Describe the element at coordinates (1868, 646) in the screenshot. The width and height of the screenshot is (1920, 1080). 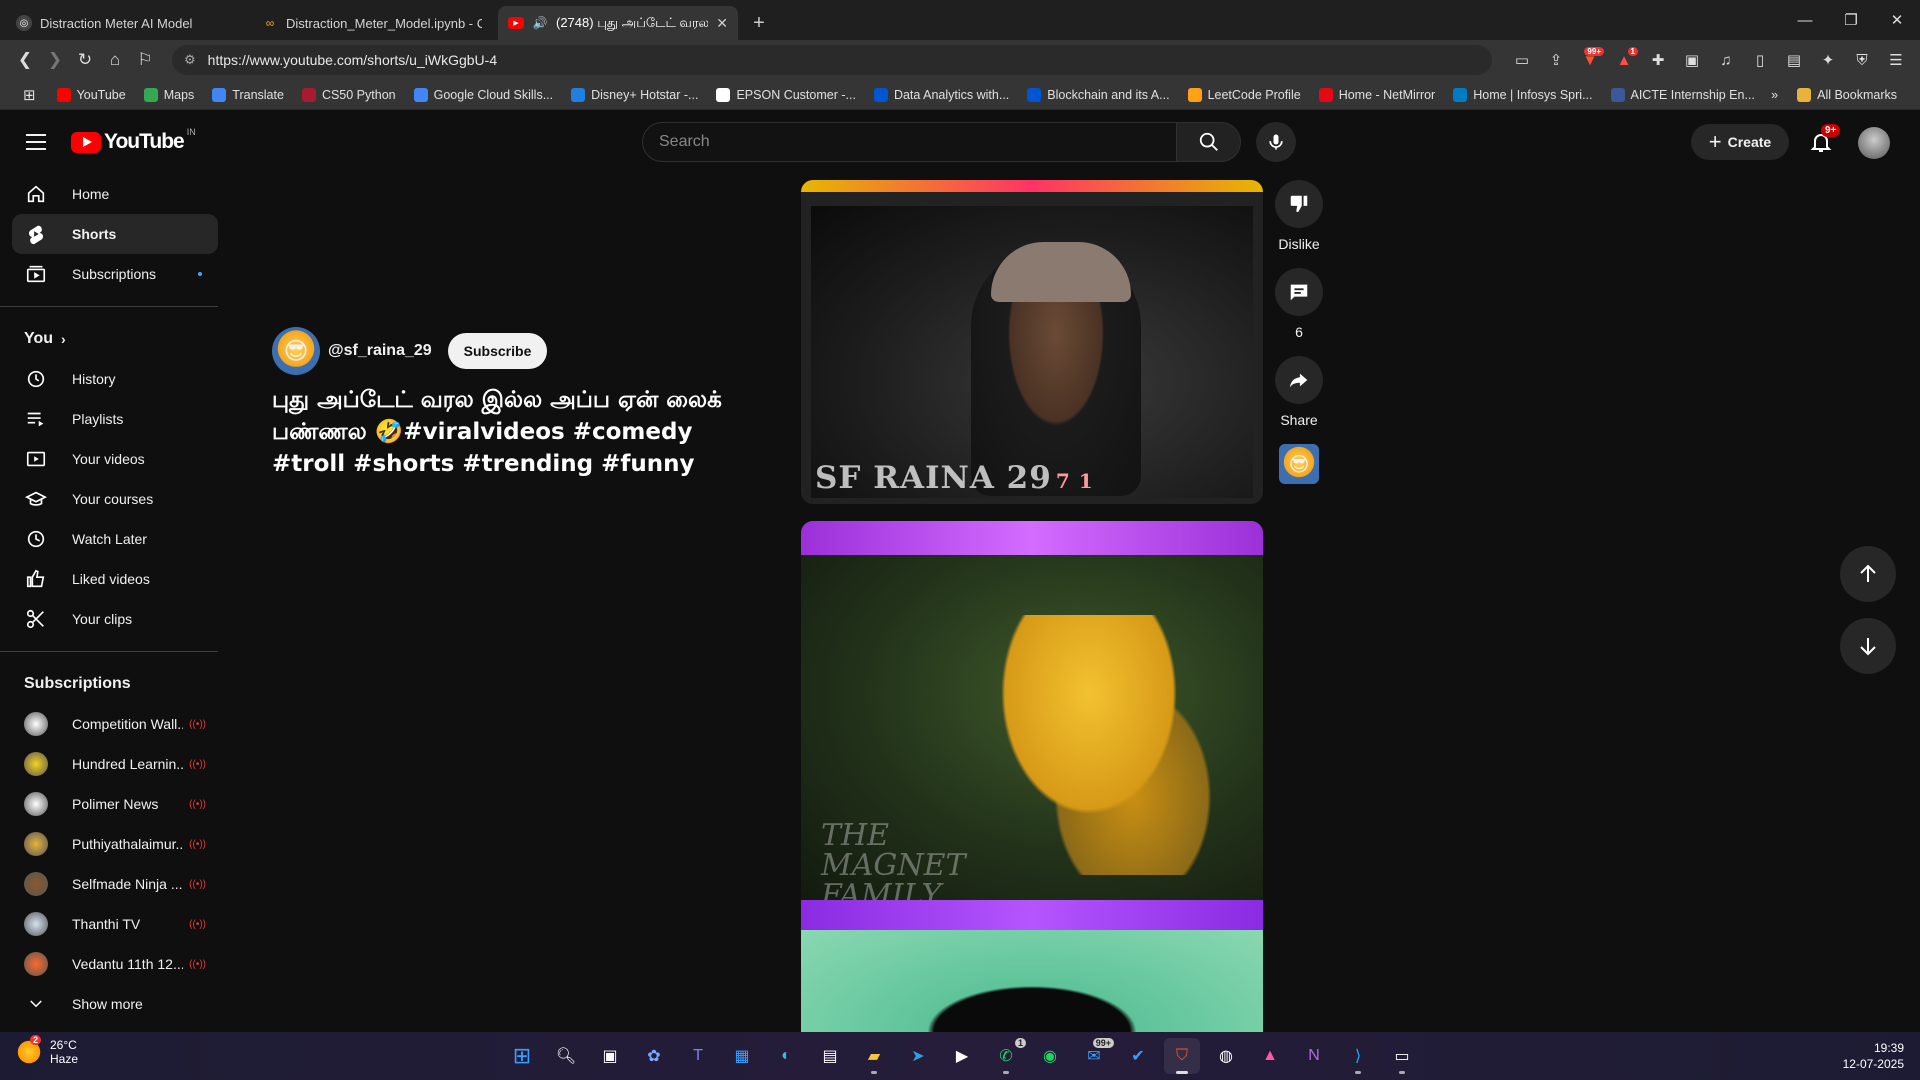
I see `next-short-button` at that location.